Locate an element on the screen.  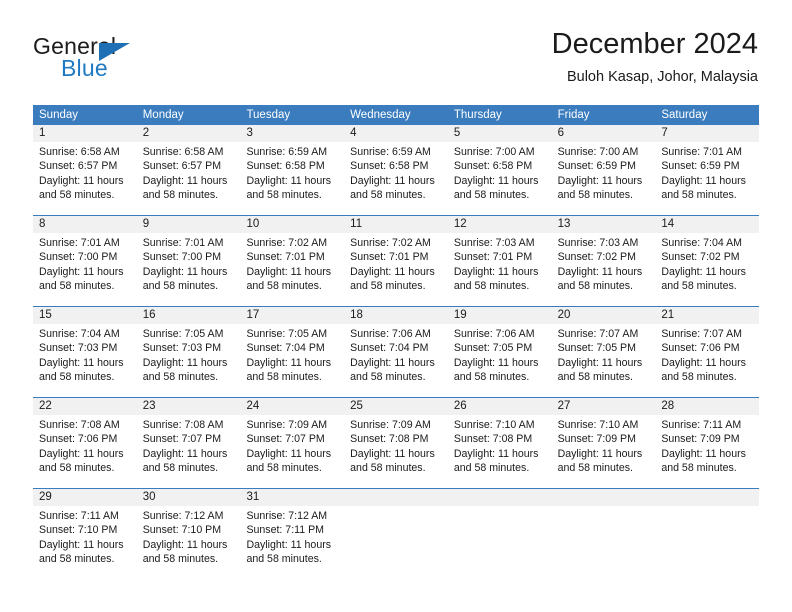
day-number: 1 is located at coordinates (85, 133).